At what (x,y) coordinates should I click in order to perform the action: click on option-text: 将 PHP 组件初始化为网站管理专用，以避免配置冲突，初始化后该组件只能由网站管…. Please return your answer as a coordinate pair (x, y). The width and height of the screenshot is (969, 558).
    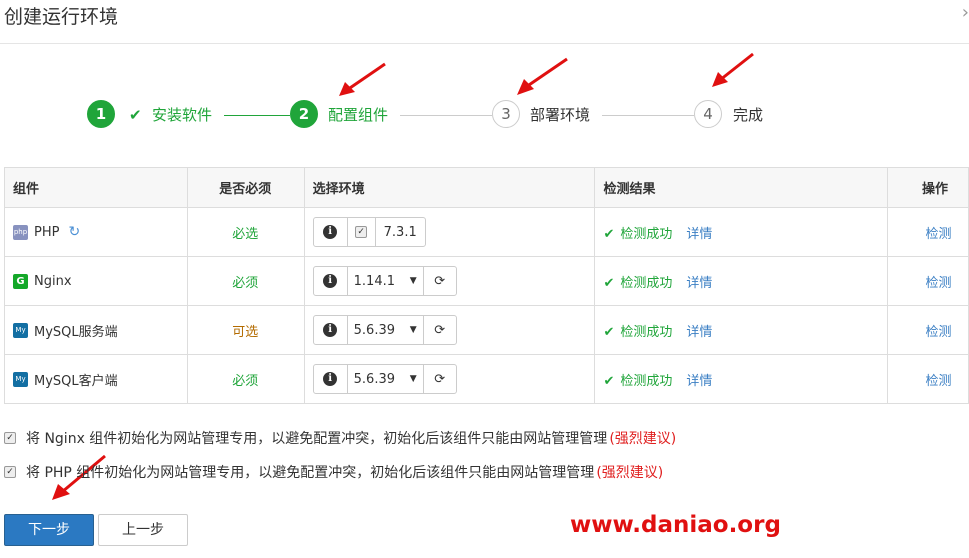
    Looking at the image, I should click on (310, 473).